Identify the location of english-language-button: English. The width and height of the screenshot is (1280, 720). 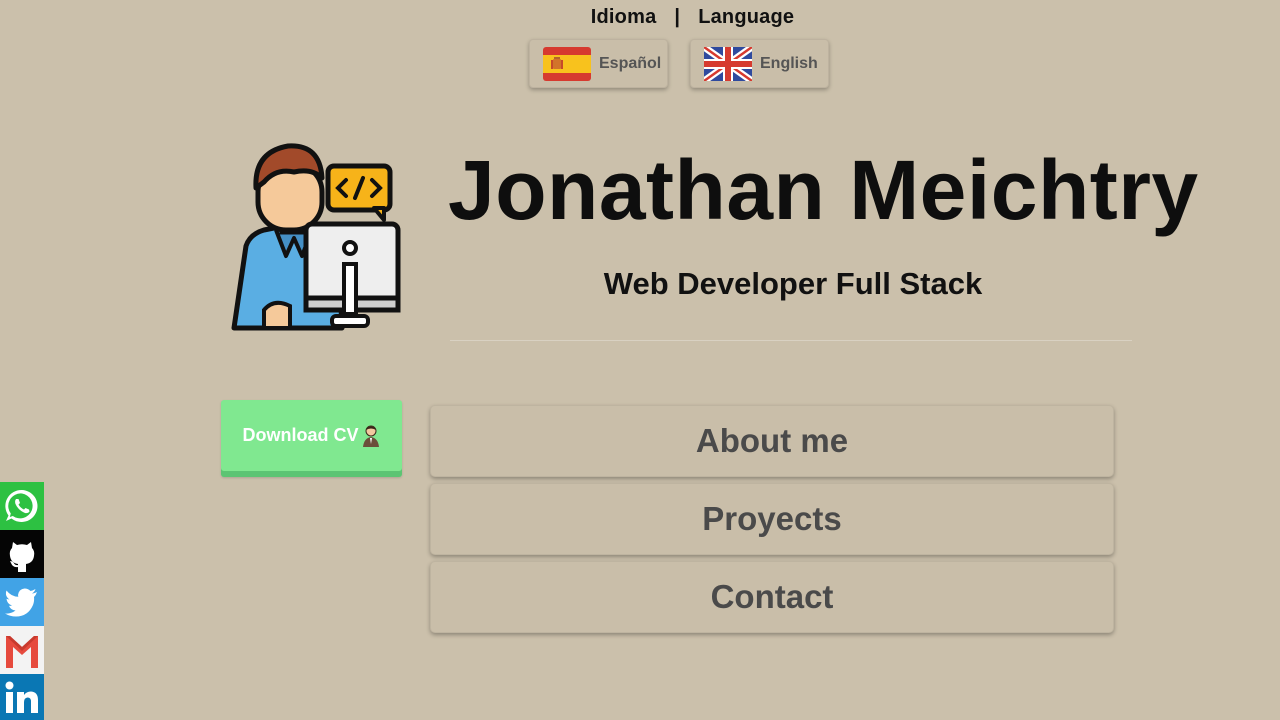
(759, 63).